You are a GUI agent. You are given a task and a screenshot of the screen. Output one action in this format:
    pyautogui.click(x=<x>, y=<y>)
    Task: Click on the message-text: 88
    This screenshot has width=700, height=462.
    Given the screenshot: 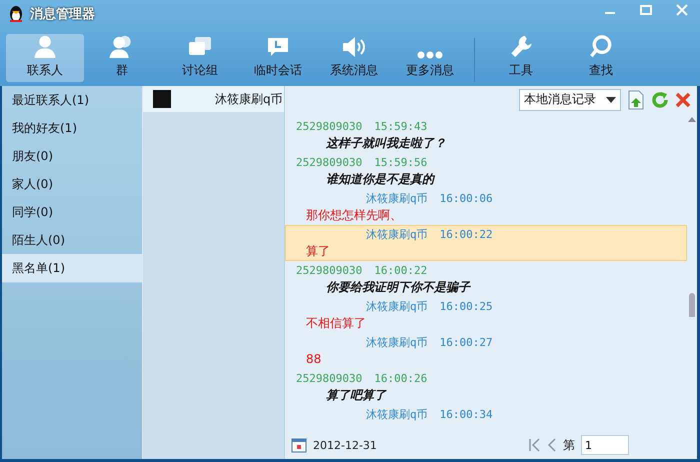 What is the action you would take?
    pyautogui.click(x=314, y=359)
    